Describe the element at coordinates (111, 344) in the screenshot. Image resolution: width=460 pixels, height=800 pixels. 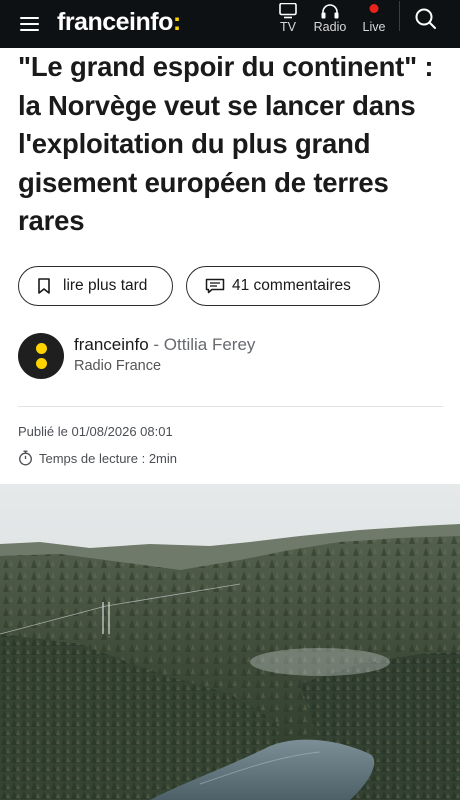
I see `author-source-link: franceinfo` at that location.